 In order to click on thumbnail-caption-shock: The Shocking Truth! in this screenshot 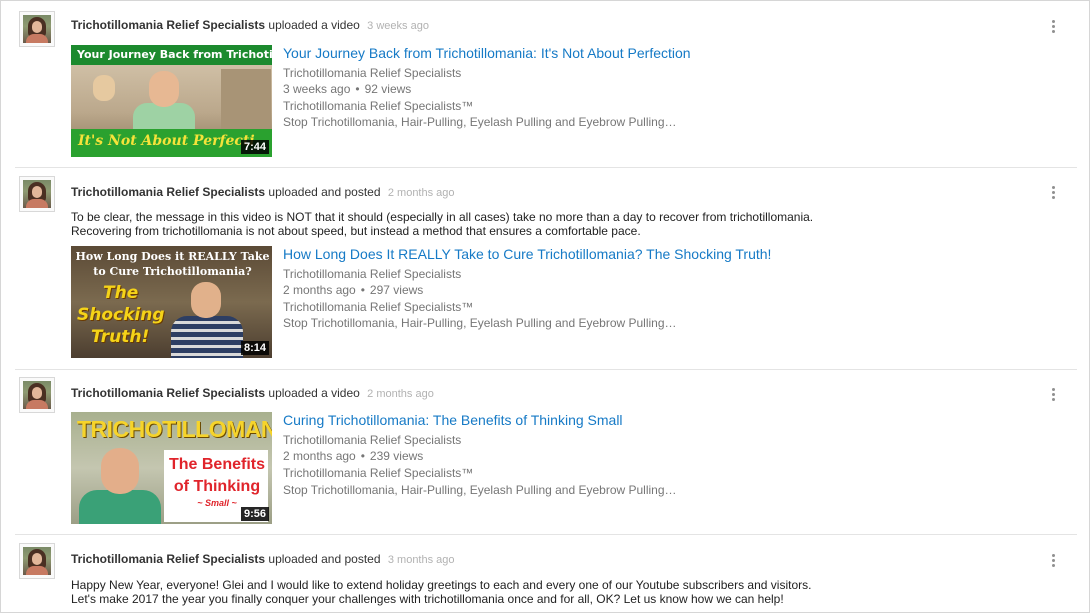, I will do `click(121, 315)`.